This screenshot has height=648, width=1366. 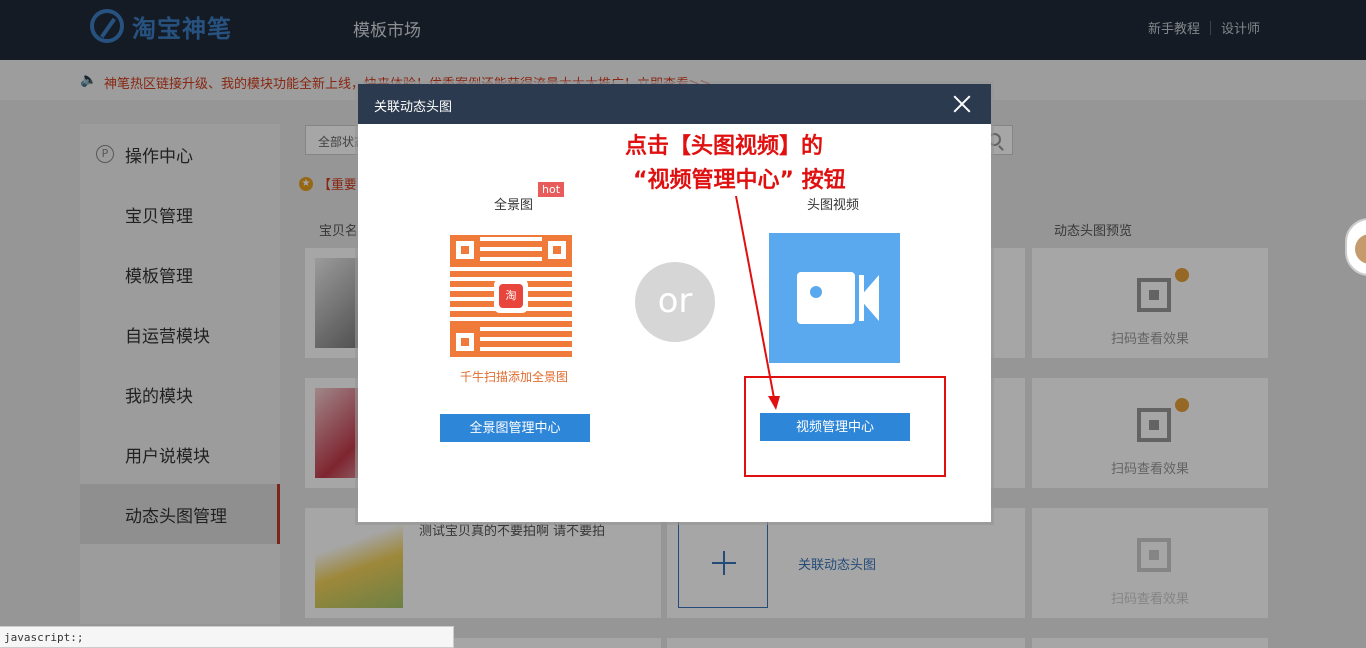 What do you see at coordinates (724, 146) in the screenshot?
I see `annotation-text-line1: 点击【头图视频】的` at bounding box center [724, 146].